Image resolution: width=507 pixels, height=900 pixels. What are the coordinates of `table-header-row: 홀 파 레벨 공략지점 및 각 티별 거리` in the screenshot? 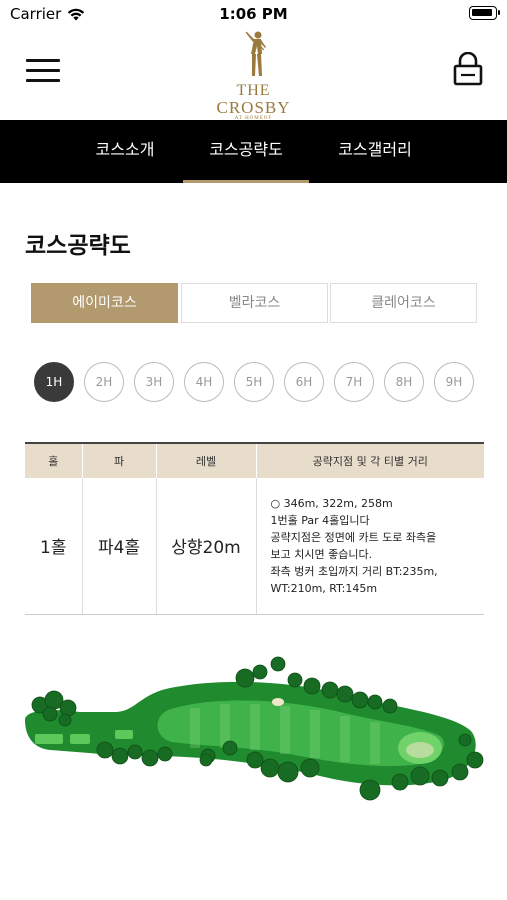 It's located at (254, 460).